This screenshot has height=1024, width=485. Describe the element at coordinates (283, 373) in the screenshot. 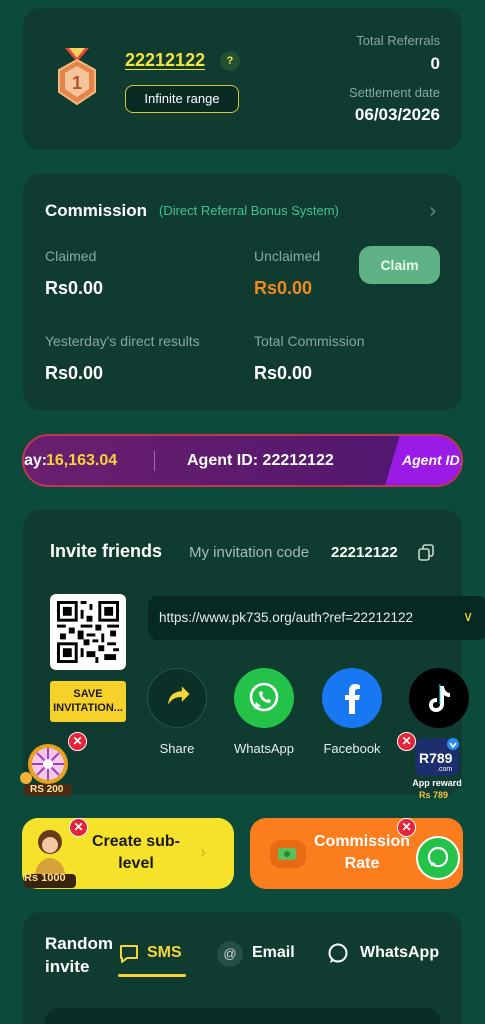

I see `total-commission-value: Rs0.00` at that location.